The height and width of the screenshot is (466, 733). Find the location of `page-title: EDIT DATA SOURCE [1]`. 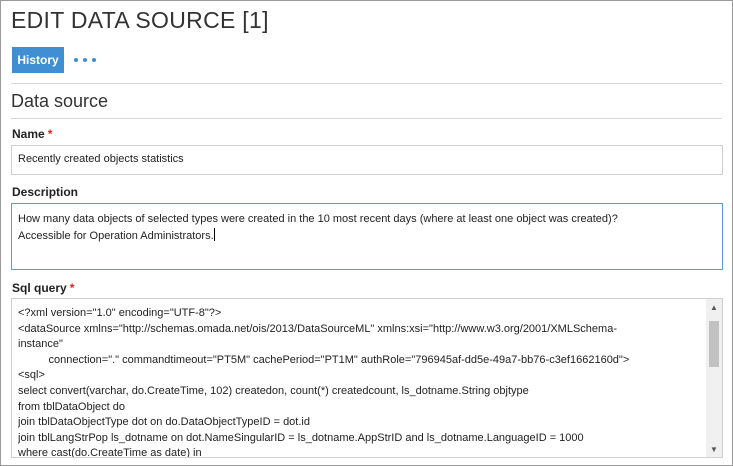

page-title: EDIT DATA SOURCE [1] is located at coordinates (140, 20).